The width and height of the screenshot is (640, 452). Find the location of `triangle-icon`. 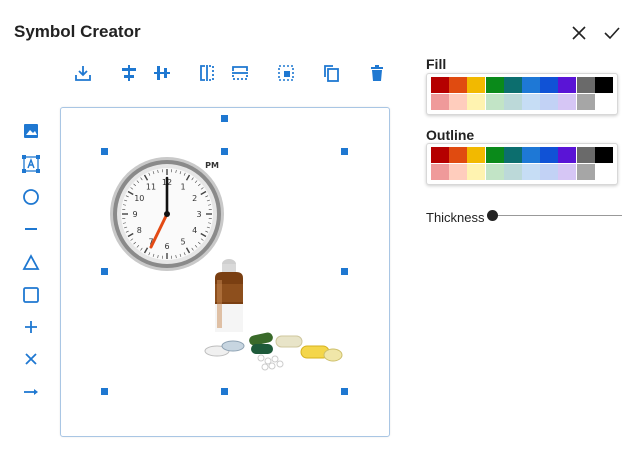

triangle-icon is located at coordinates (31, 262).